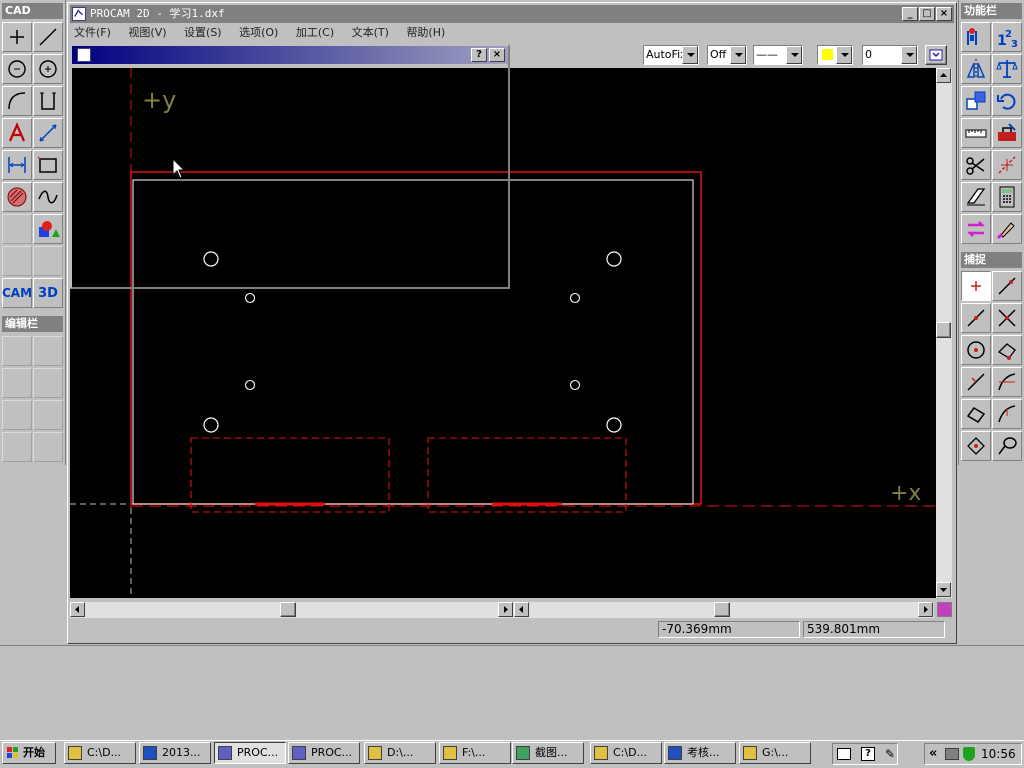 The image size is (1024, 768). What do you see at coordinates (890, 754) in the screenshot?
I see `pen-icon: ✎` at bounding box center [890, 754].